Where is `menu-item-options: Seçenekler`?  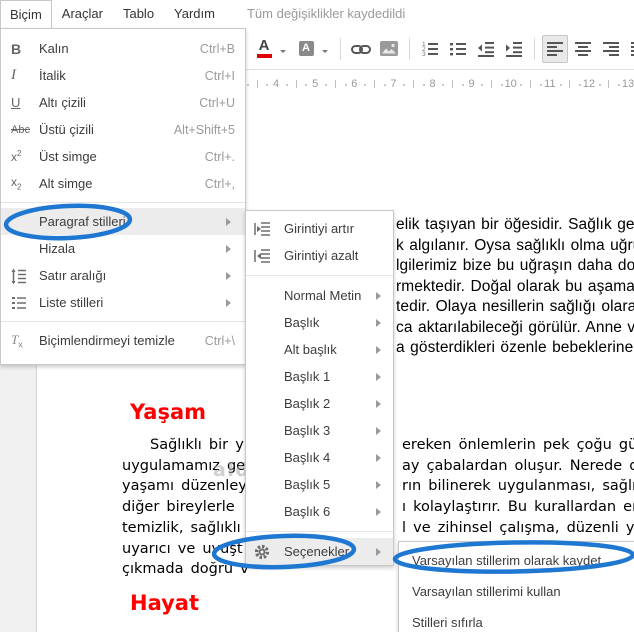
menu-item-options: Seçenekler is located at coordinates (319, 551).